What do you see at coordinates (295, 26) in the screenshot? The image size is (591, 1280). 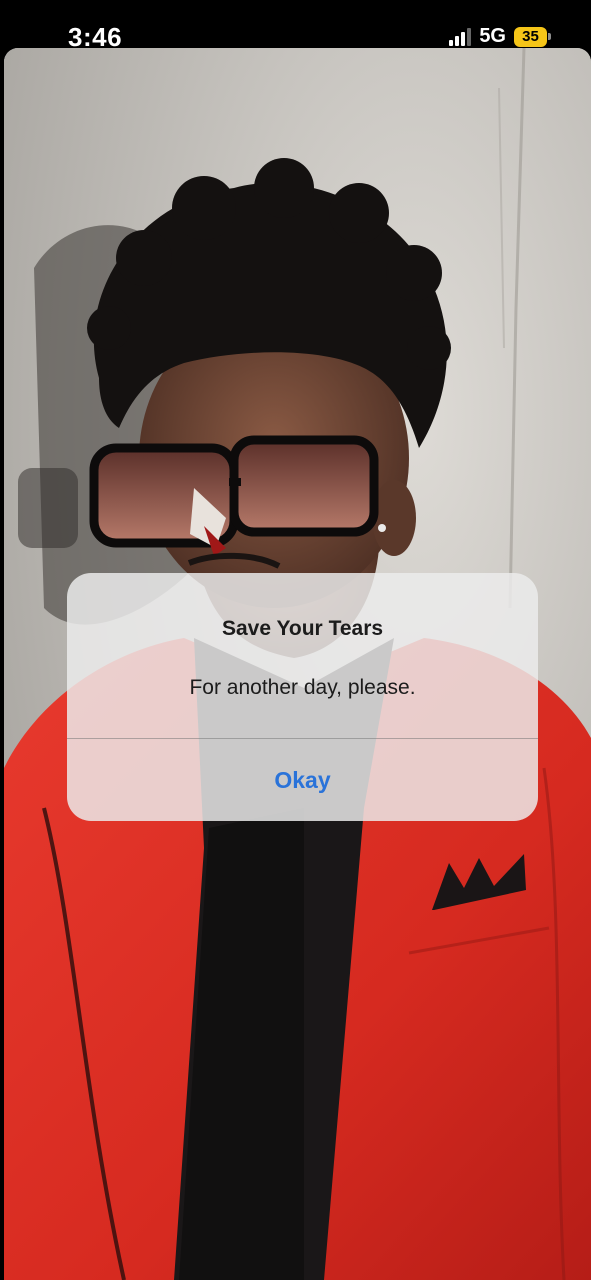 I see `status-bar: 3:46 5G 35` at bounding box center [295, 26].